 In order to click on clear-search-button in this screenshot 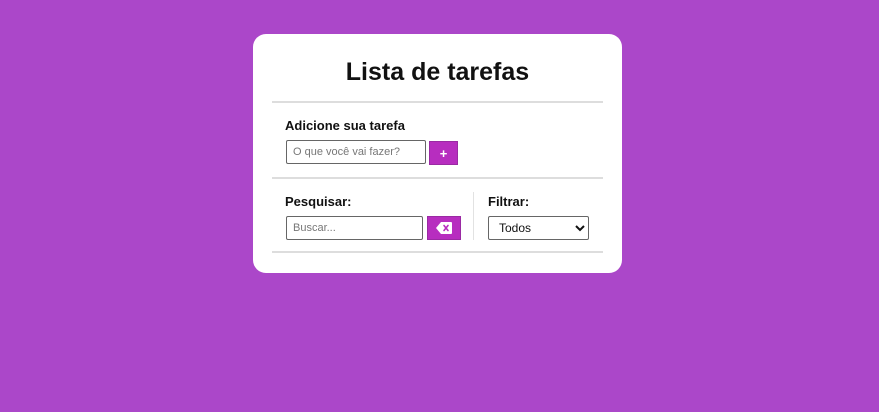, I will do `click(444, 228)`.